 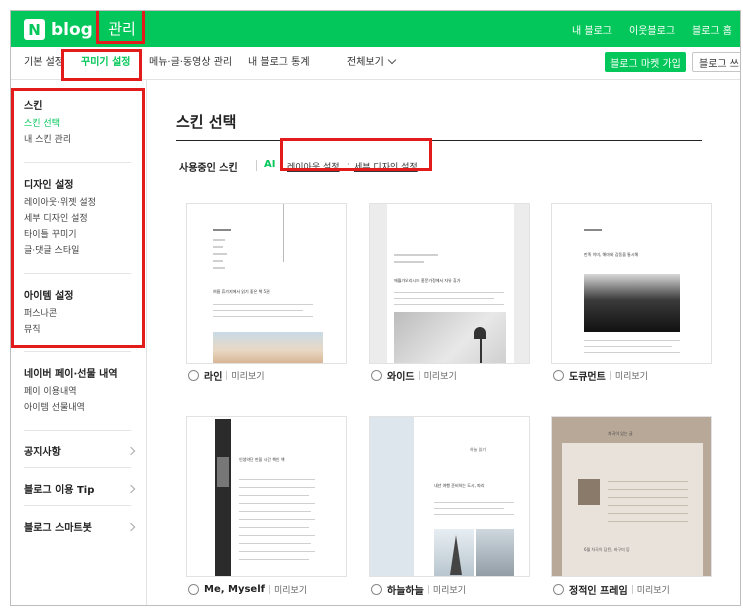 I want to click on skin-card-line: 여름 휴가지에서 읽기 좋은 책 5권, so click(x=266, y=283).